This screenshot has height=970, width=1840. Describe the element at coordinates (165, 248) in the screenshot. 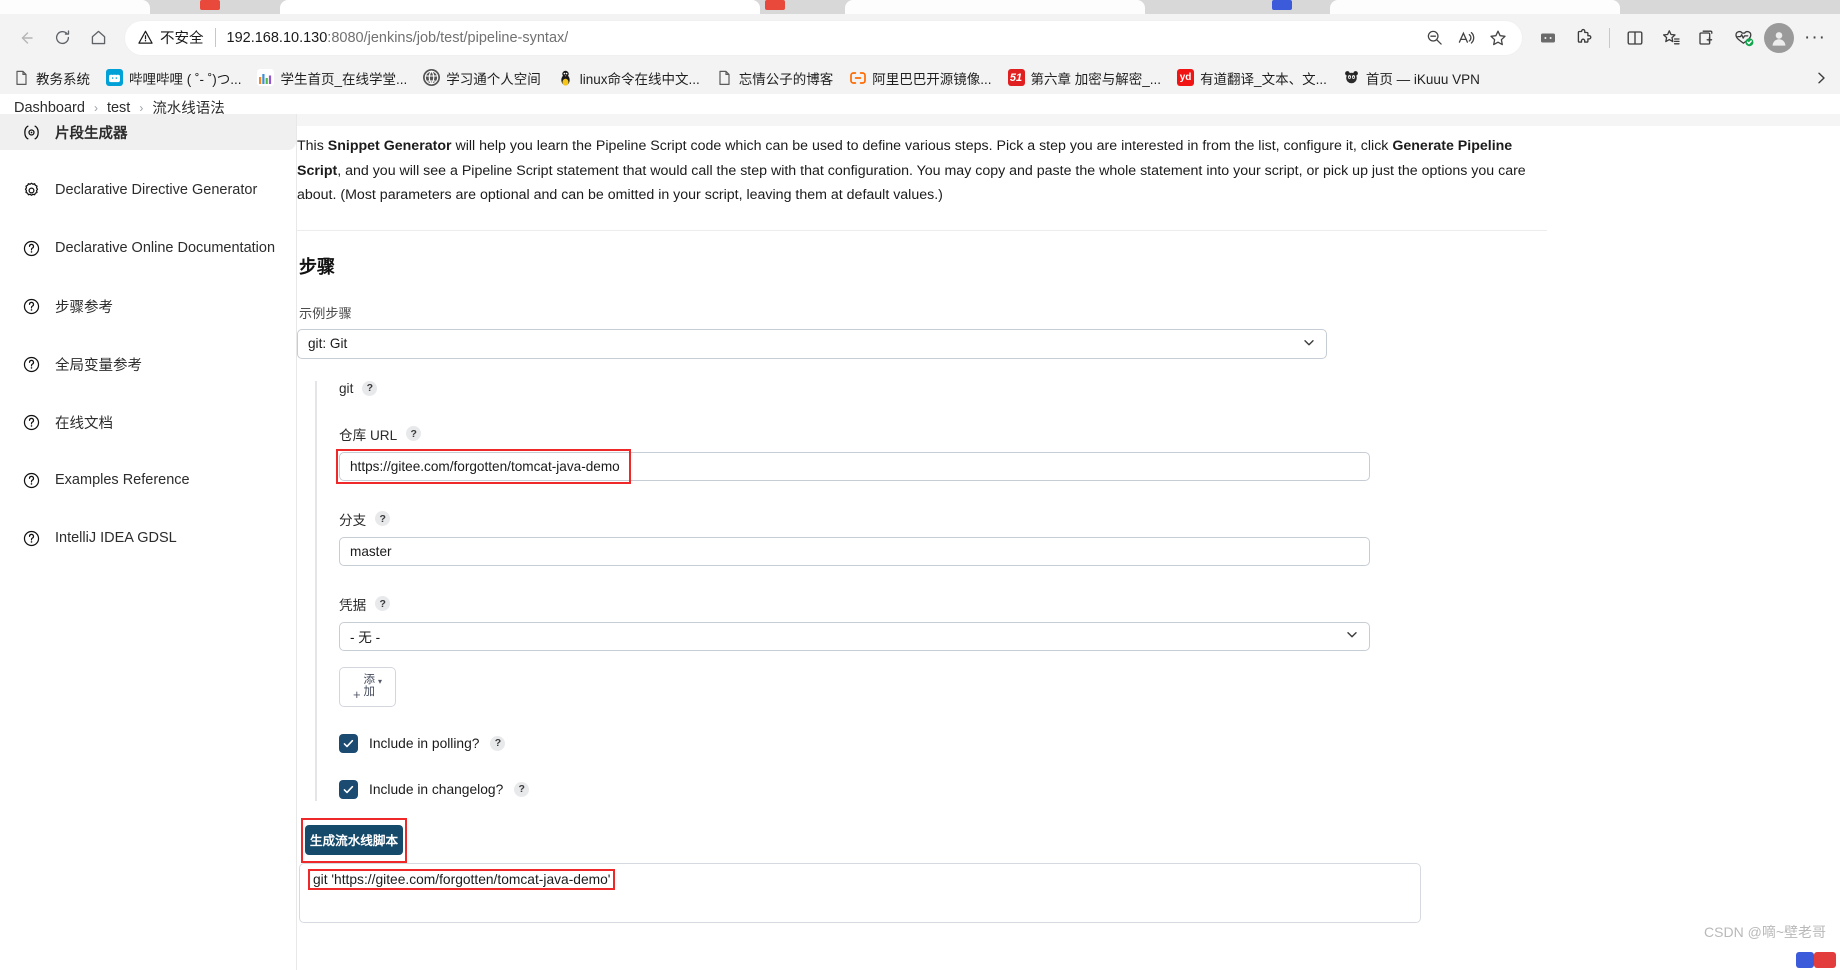

I see `sidebar-item-label: Declarative Online Documentation` at that location.